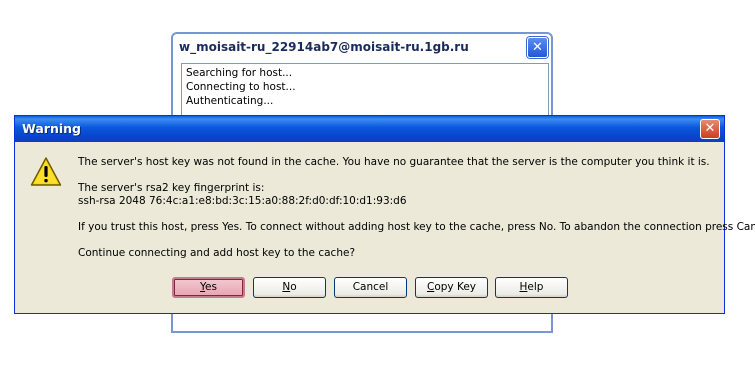 The height and width of the screenshot is (384, 755). Describe the element at coordinates (208, 287) in the screenshot. I see `yes-button: Yes` at that location.